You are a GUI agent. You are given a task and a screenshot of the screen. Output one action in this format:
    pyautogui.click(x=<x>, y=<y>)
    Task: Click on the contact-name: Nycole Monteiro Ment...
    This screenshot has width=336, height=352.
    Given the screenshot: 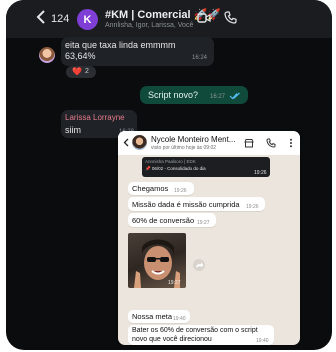 What is the action you would take?
    pyautogui.click(x=193, y=139)
    